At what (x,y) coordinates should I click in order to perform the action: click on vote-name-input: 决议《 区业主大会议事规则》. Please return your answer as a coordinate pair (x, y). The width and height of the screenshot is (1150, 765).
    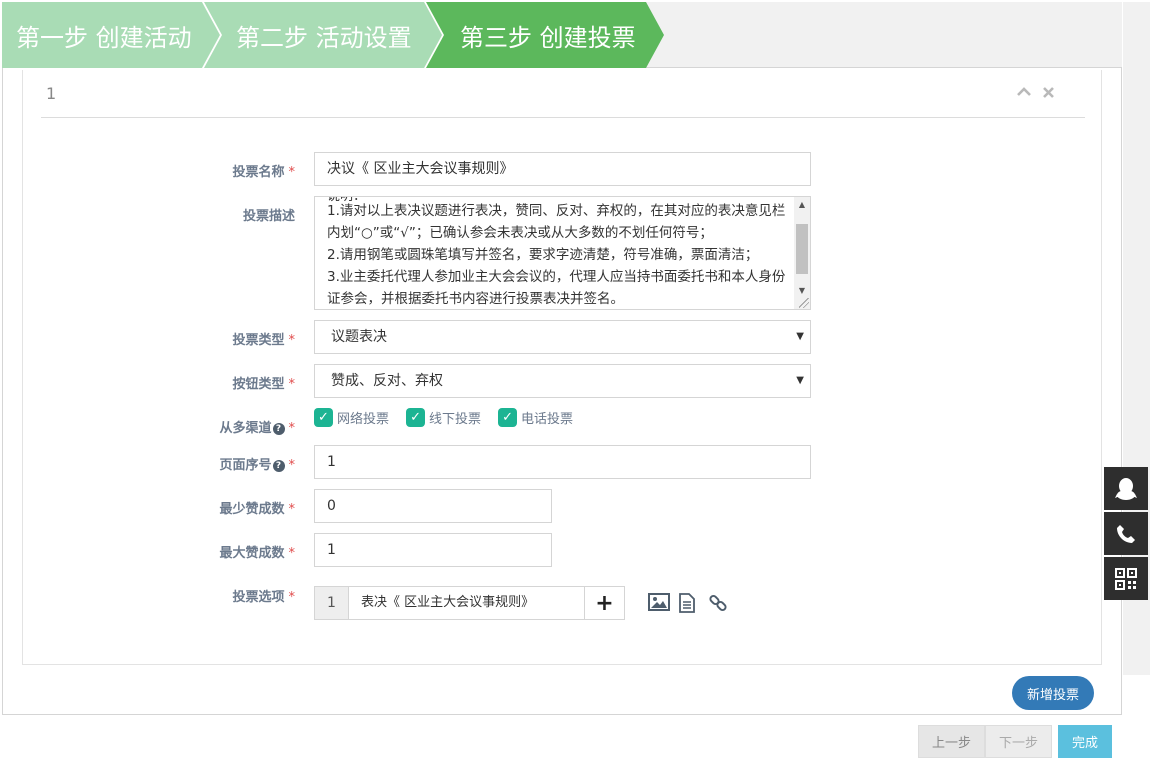
    Looking at the image, I should click on (562, 169).